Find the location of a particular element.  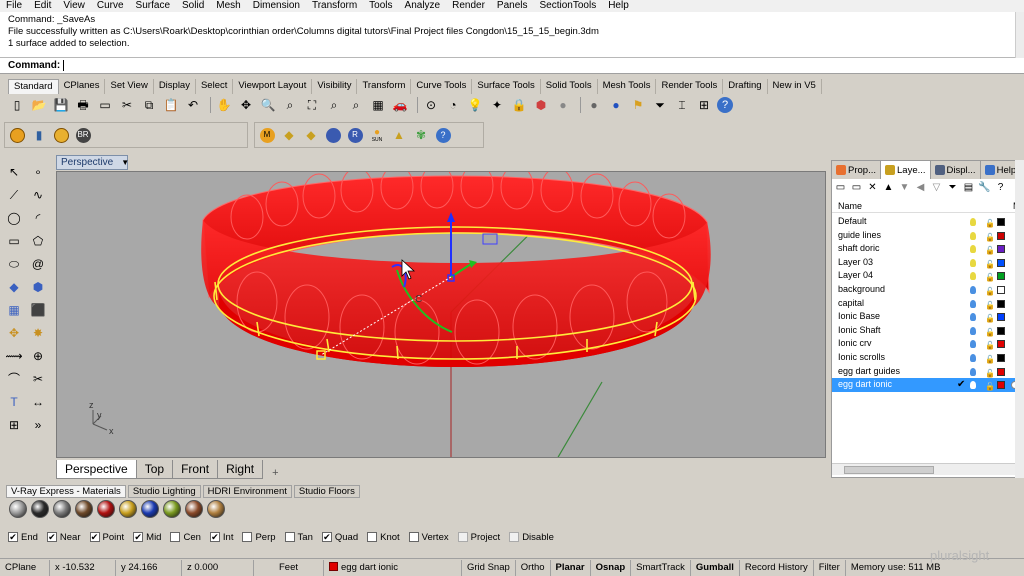

rendered-sphere-icon: ● is located at coordinates (616, 105).